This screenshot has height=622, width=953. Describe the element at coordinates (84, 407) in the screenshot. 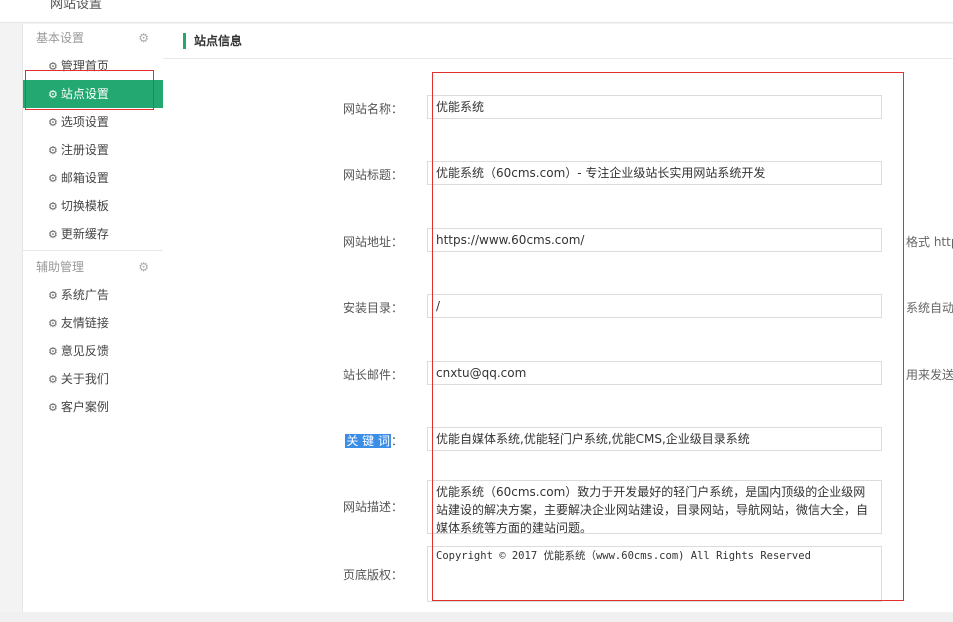

I see `sidebar-item-label: 客户案例` at that location.